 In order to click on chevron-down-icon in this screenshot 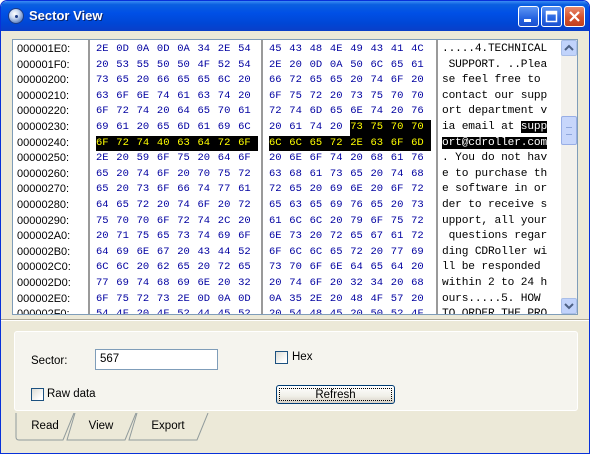, I will do `click(569, 306)`.